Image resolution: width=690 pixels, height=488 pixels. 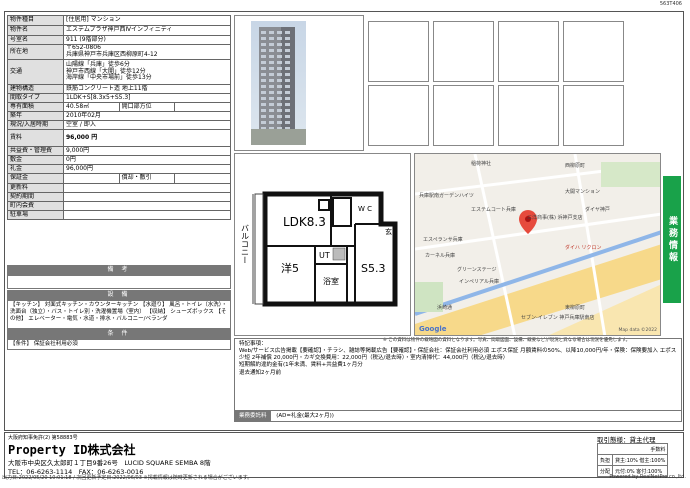 What do you see at coordinates (119, 282) in the screenshot?
I see `remarks-box` at bounding box center [119, 282].